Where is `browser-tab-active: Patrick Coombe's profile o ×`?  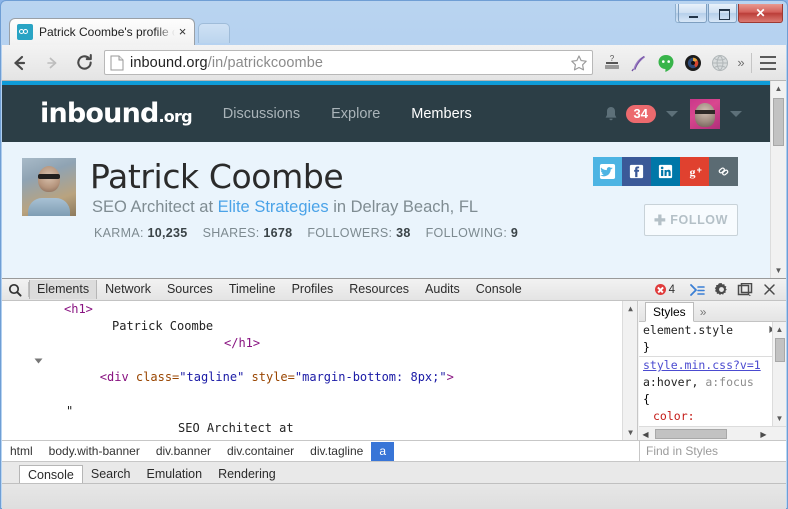 browser-tab-active: Patrick Coombe's profile o × is located at coordinates (102, 31).